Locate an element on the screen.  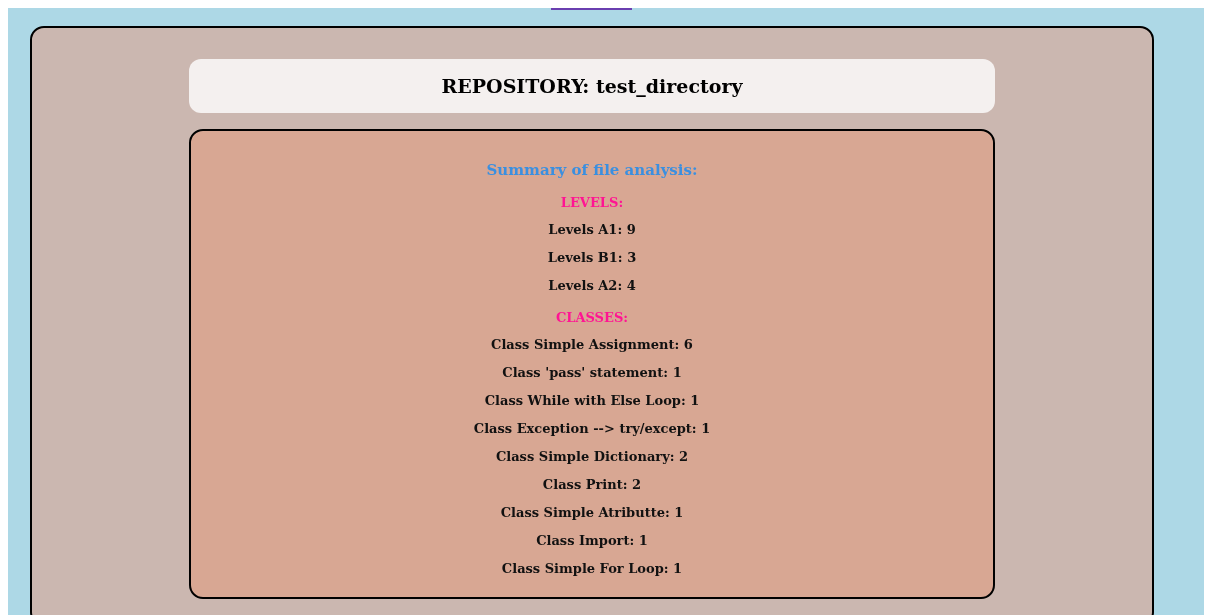
summary-item: Levels A1: 9 is located at coordinates (592, 230).